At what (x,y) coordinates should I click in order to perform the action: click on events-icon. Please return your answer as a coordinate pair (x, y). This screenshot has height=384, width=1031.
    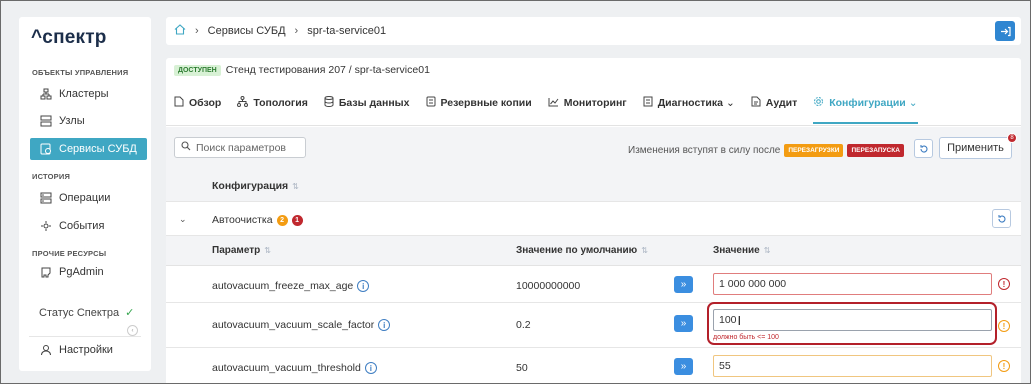
    Looking at the image, I should click on (46, 226).